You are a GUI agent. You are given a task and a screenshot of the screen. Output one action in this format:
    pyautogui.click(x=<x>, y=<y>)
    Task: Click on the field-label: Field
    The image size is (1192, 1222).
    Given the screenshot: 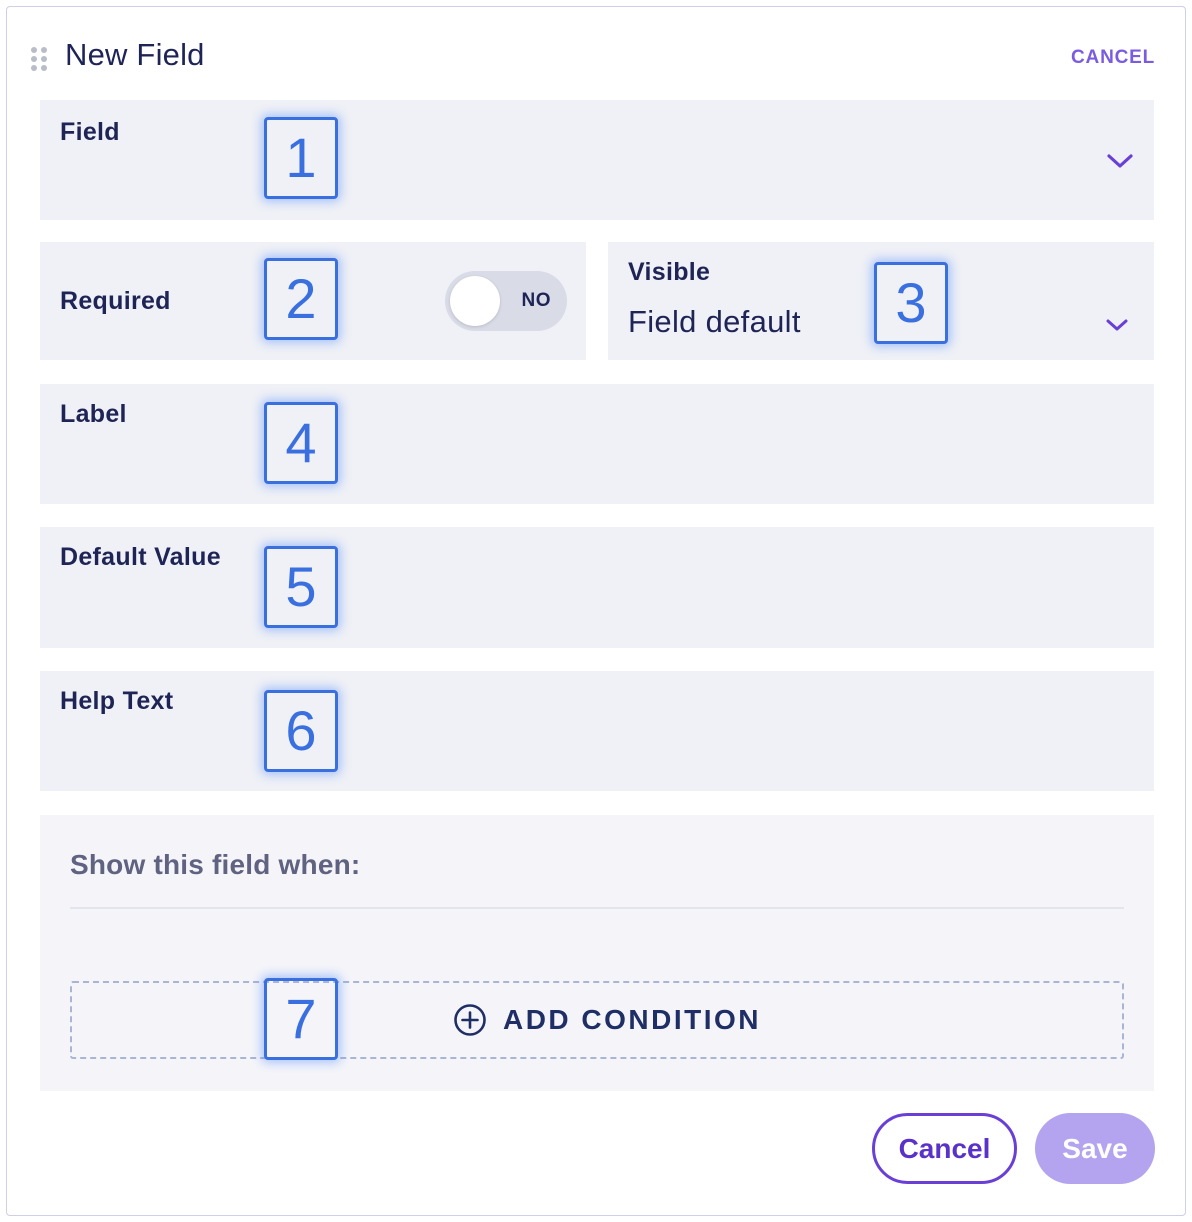 What is the action you would take?
    pyautogui.click(x=90, y=132)
    